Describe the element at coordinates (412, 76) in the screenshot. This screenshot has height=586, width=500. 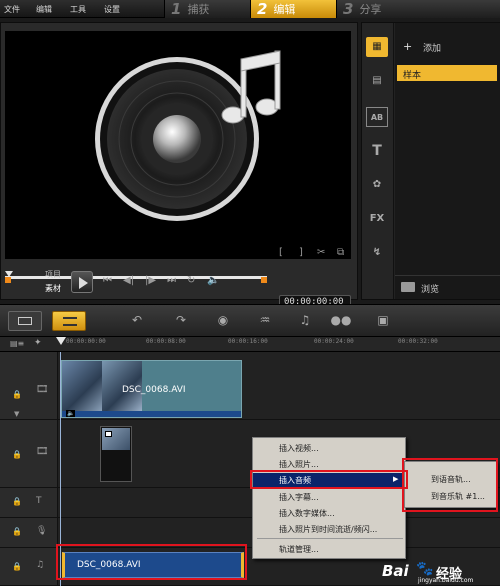
I see `folder-sample-label: 样本` at that location.